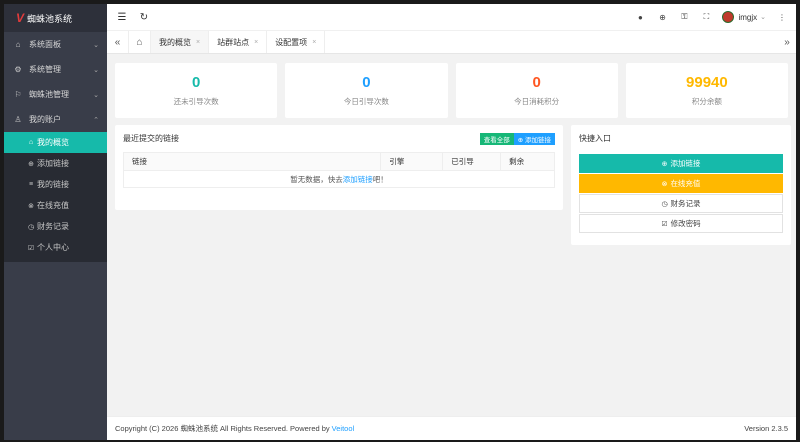  What do you see at coordinates (31, 164) in the screenshot?
I see `submenu-icon: ⊕` at bounding box center [31, 164].